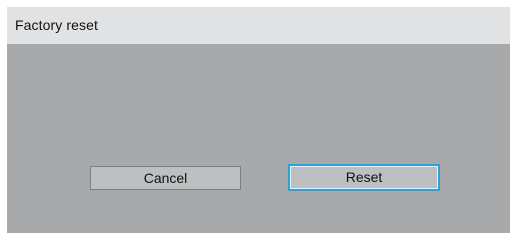 The height and width of the screenshot is (240, 514). I want to click on cancel-button: Cancel, so click(165, 178).